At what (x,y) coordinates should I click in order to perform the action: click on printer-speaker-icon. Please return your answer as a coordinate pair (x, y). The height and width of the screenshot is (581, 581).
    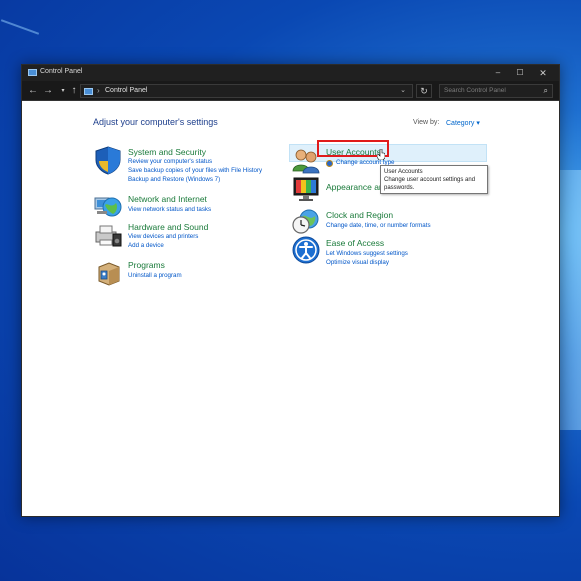
    Looking at the image, I should click on (108, 235).